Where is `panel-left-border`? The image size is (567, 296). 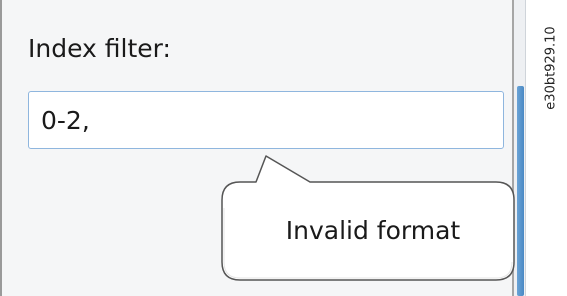 panel-left-border is located at coordinates (1, 148).